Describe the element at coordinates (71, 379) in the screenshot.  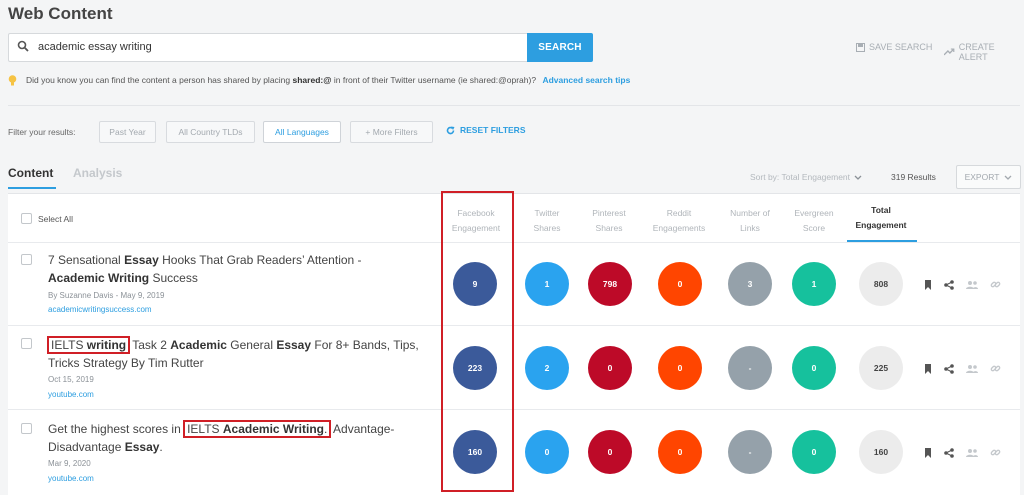
I see `article-meta: Oct 15, 2019` at that location.